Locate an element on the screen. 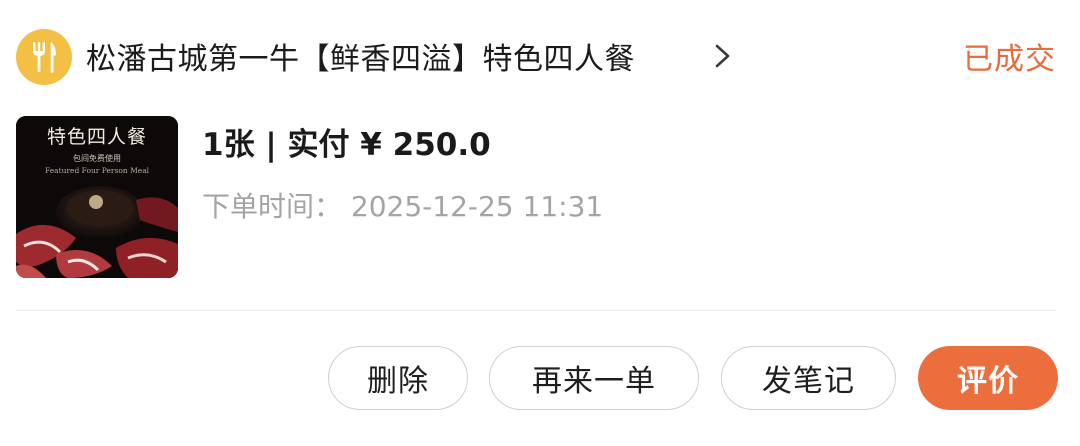 This screenshot has height=446, width=1080. thumbnail-english: Featured Four Person Meal is located at coordinates (97, 170).